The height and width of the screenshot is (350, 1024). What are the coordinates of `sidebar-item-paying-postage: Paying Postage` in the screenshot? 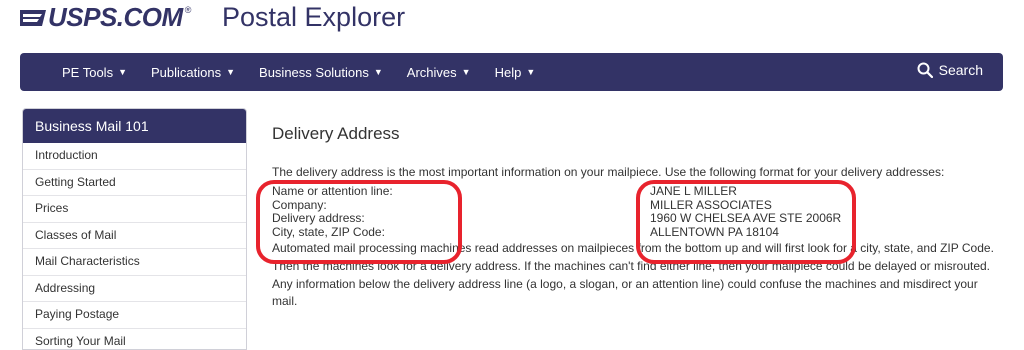 It's located at (134, 314).